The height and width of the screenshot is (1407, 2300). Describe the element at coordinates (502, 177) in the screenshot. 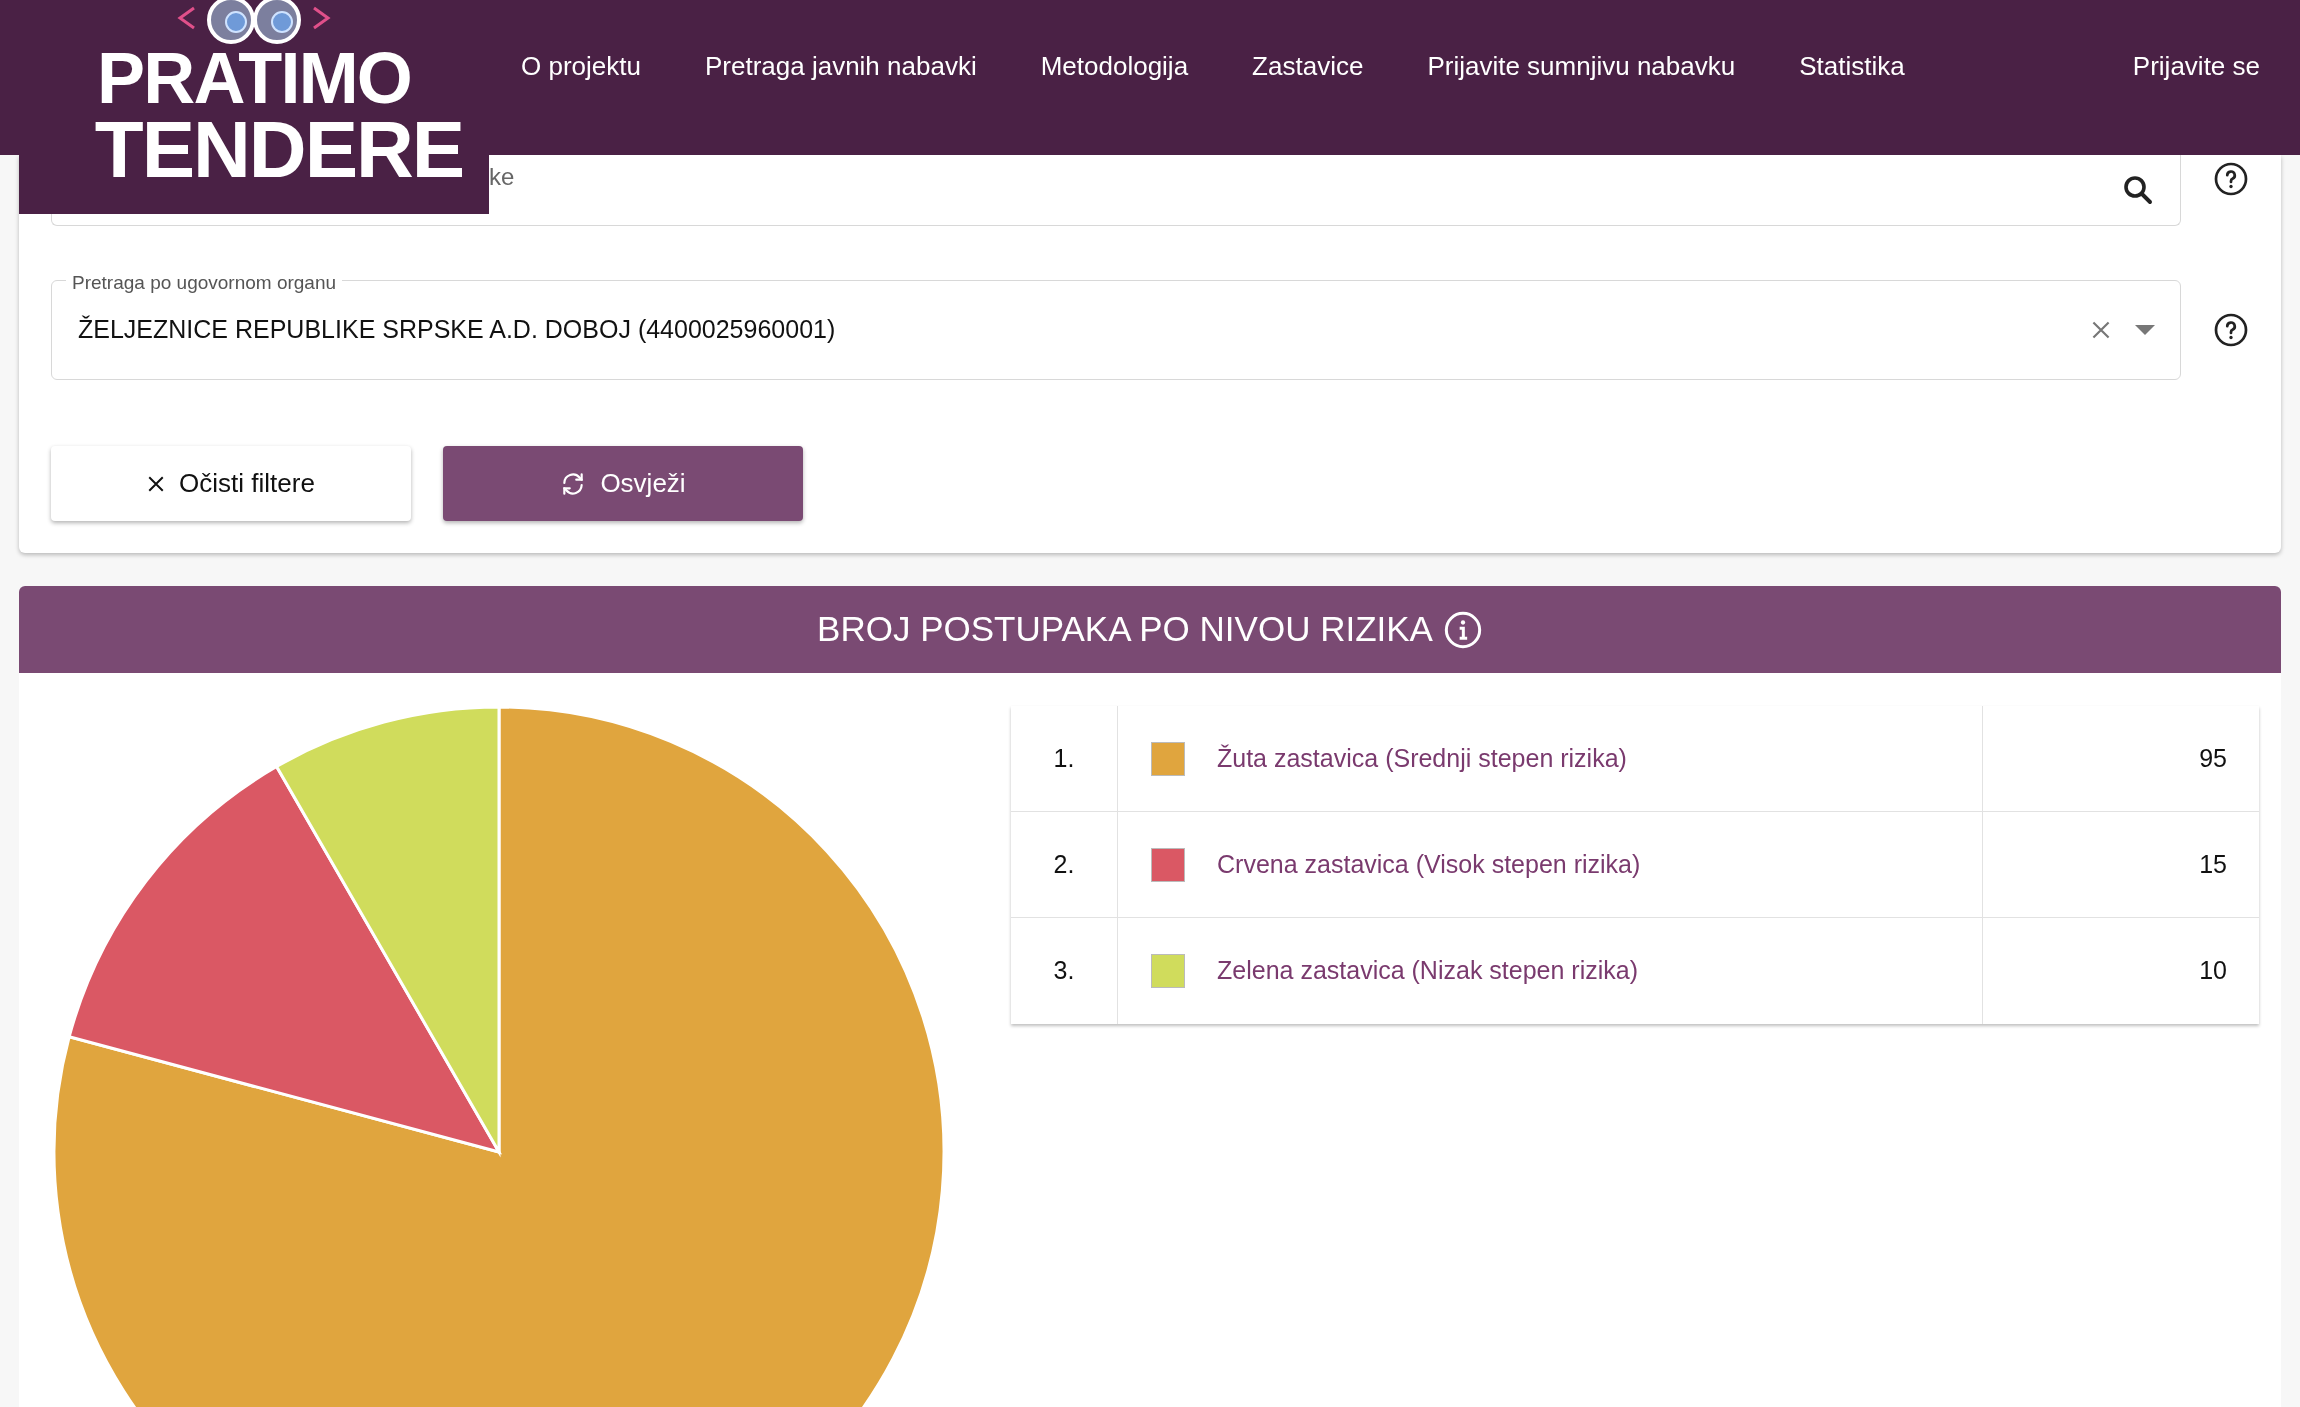

I see `search-placeholder: ke` at that location.